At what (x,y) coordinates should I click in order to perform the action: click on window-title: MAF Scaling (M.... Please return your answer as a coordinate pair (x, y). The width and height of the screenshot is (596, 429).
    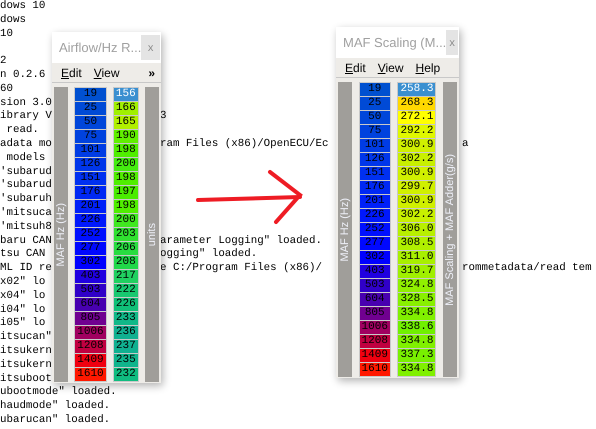
    Looking at the image, I should click on (394, 42).